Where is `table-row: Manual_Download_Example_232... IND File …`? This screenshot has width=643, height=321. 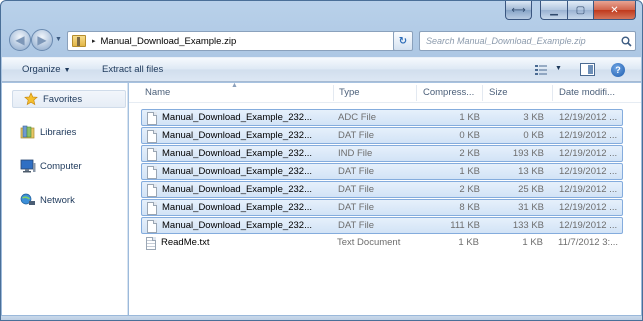 table-row: Manual_Download_Example_232... IND File … is located at coordinates (382, 153).